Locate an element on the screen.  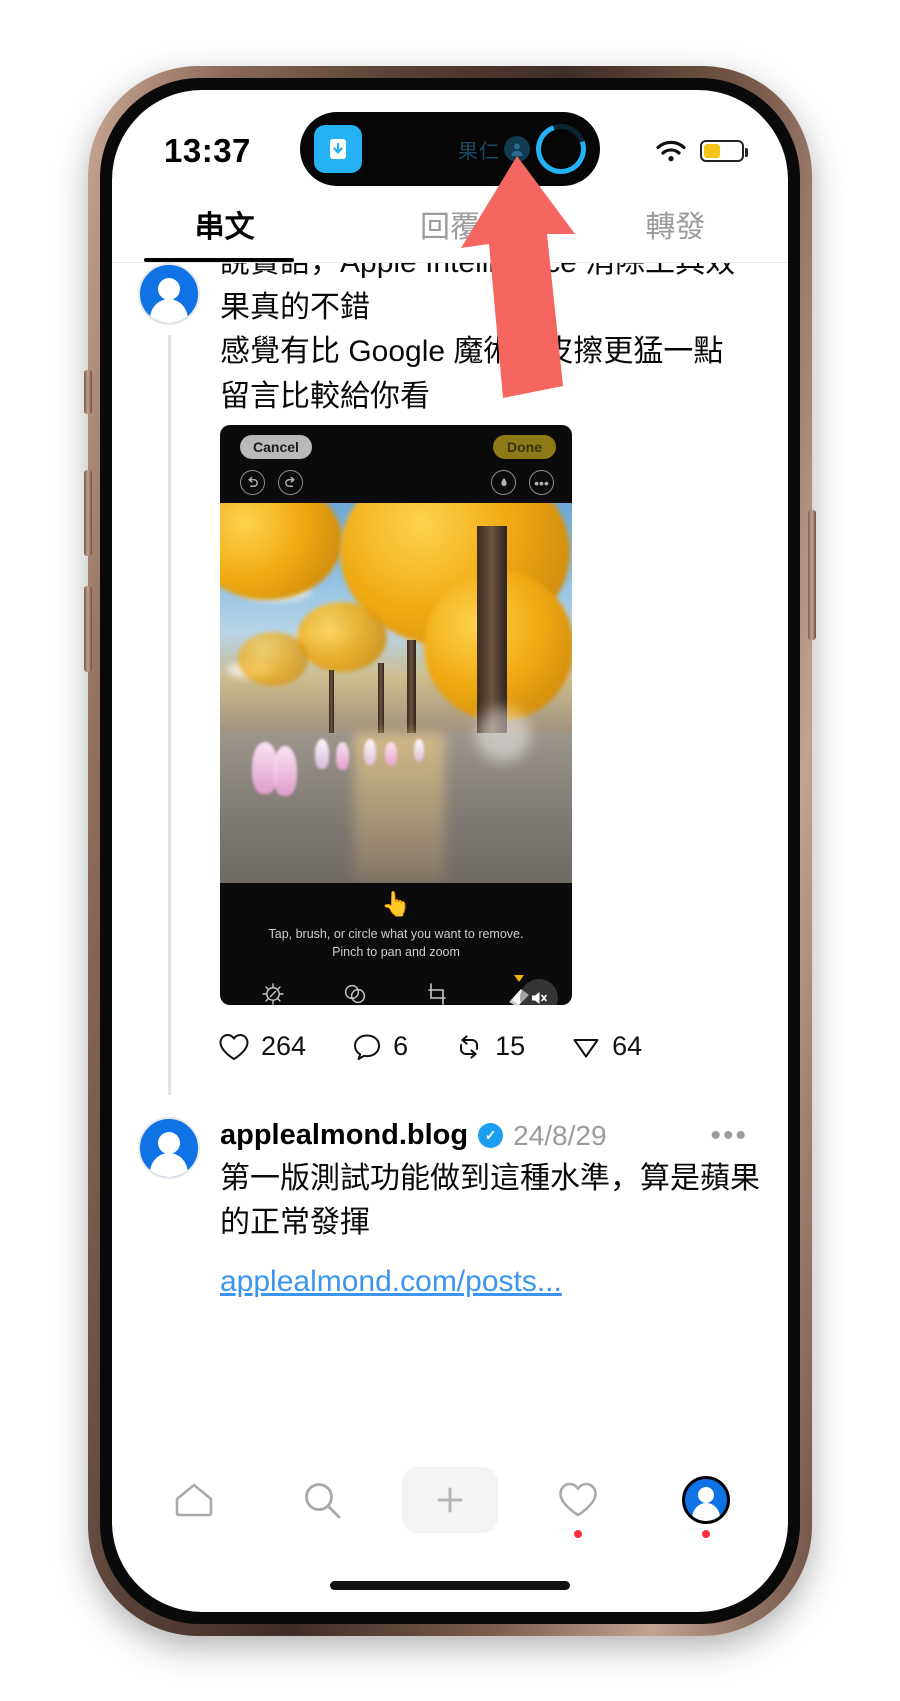
profile-avatar-icon is located at coordinates (706, 1500).